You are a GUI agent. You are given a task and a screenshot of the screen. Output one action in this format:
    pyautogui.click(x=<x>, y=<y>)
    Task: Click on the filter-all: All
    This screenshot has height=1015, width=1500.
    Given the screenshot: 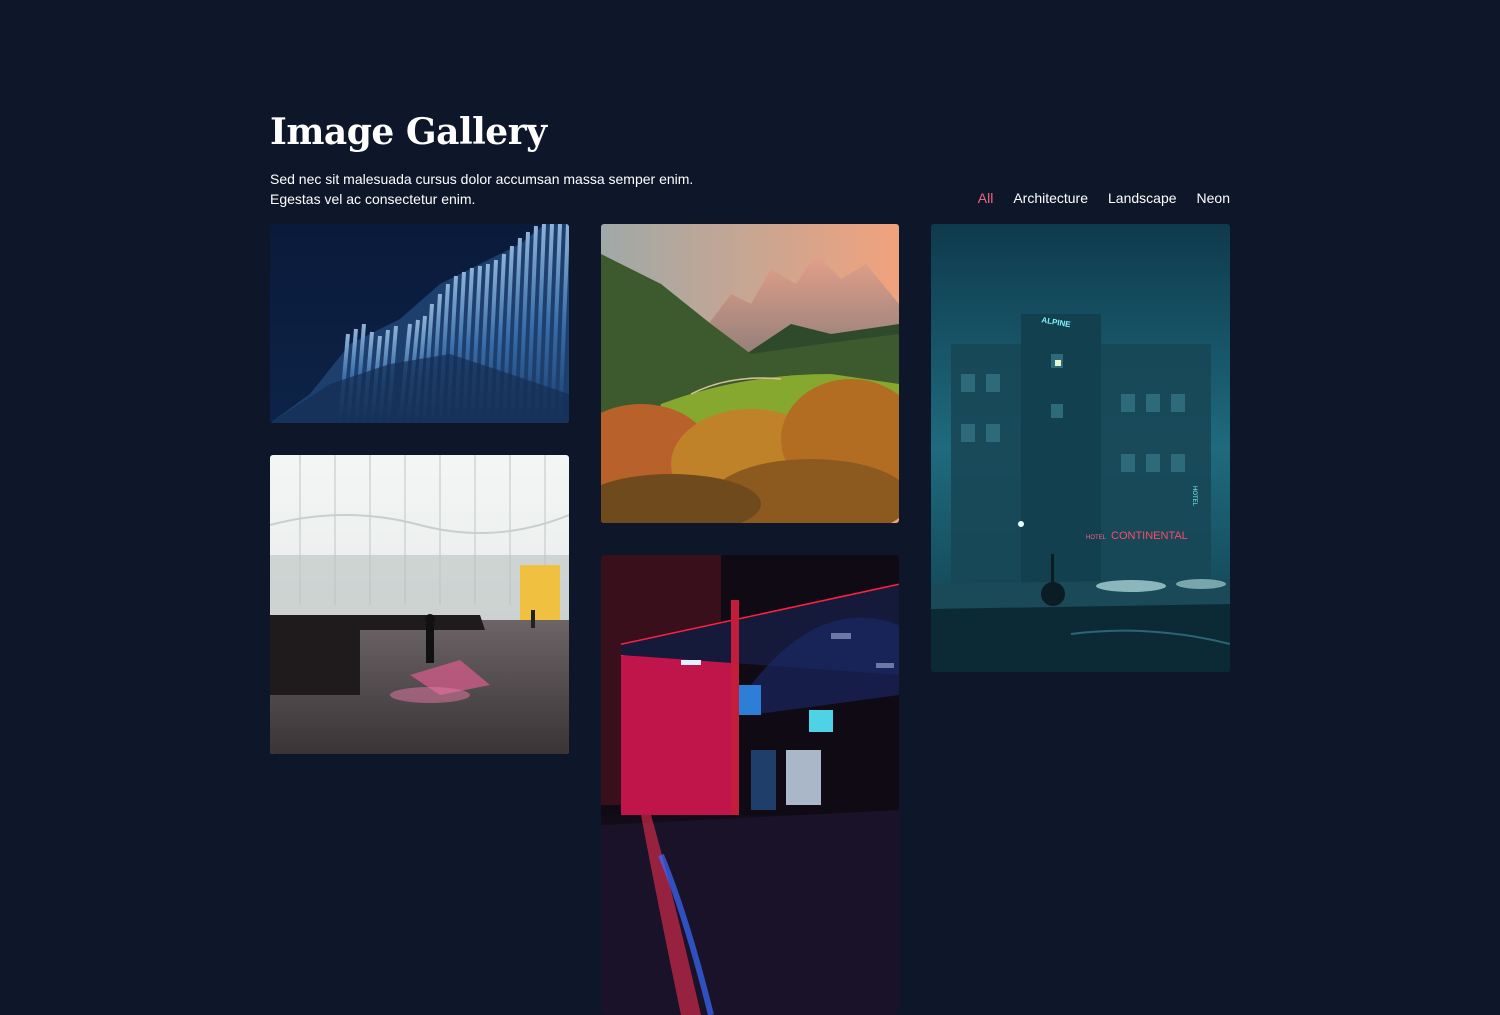 What is the action you would take?
    pyautogui.click(x=986, y=198)
    